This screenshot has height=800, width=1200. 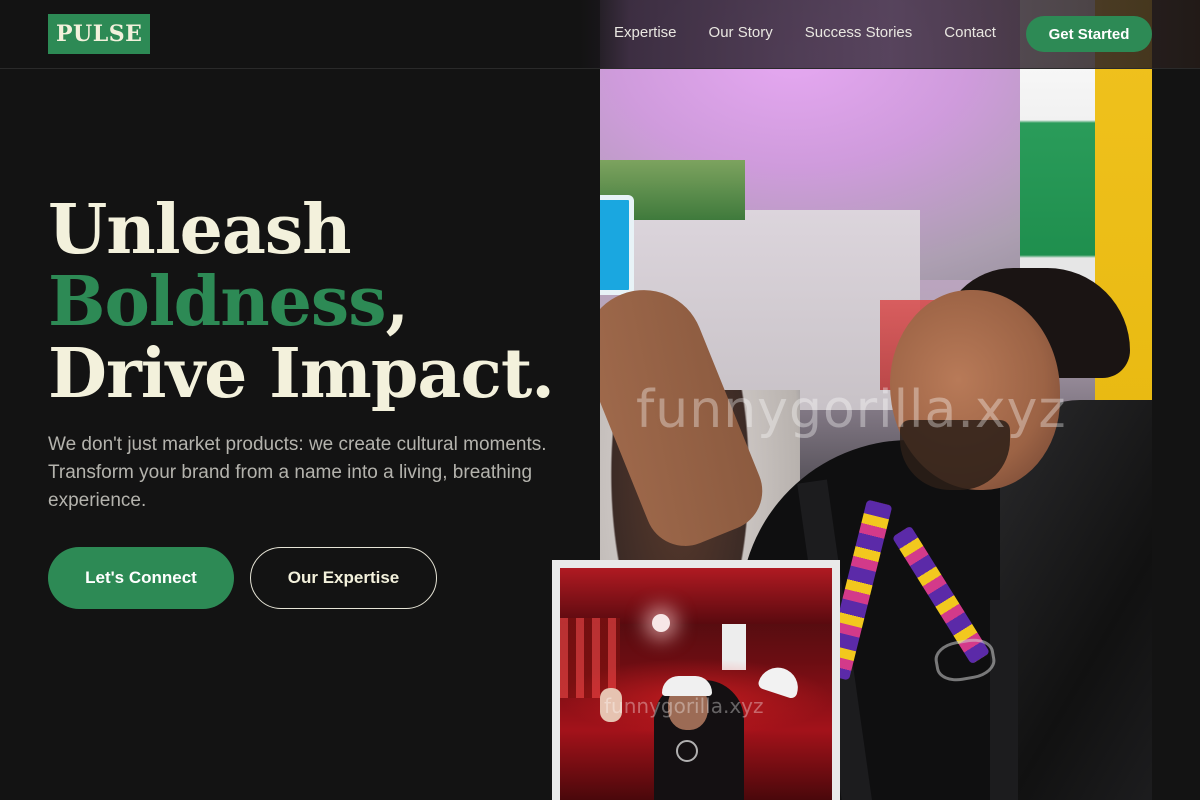 What do you see at coordinates (99, 34) in the screenshot?
I see `logo: PULSE` at bounding box center [99, 34].